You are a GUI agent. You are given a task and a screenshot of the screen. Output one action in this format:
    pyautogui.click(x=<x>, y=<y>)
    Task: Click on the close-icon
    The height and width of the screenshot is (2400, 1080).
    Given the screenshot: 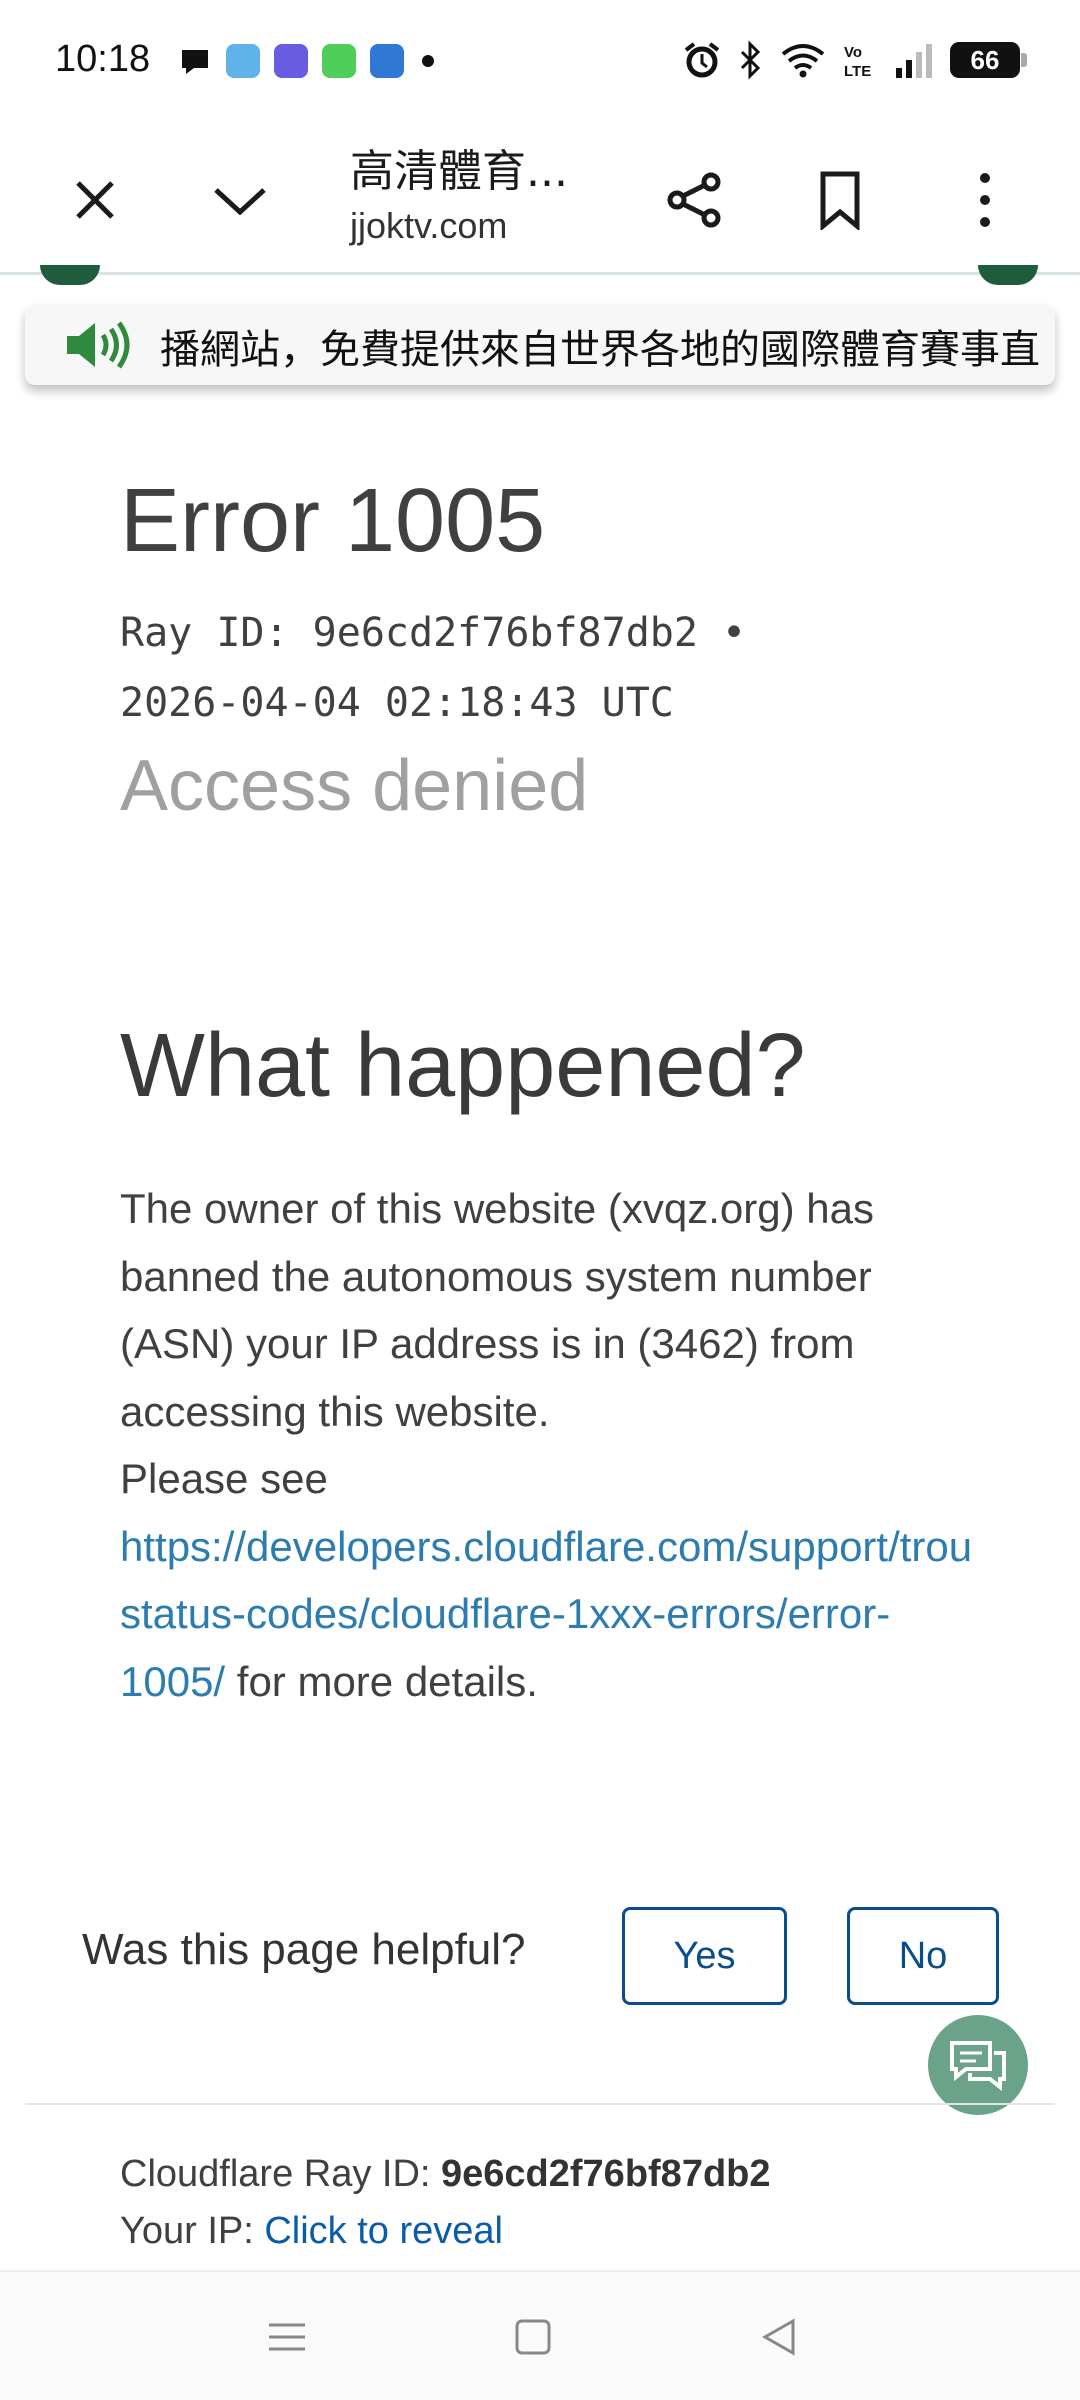 What is the action you would take?
    pyautogui.click(x=95, y=200)
    